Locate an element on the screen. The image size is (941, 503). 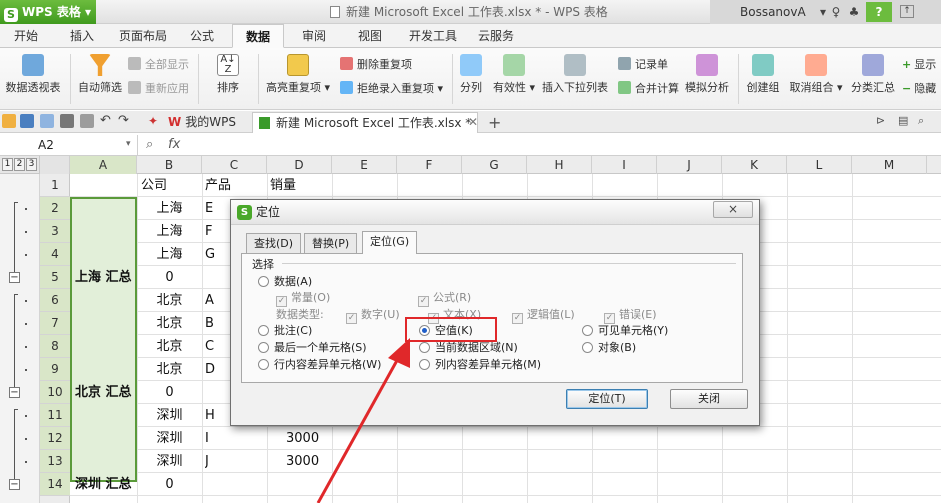
cell-c1: 产品 is located at coordinates (218, 185).